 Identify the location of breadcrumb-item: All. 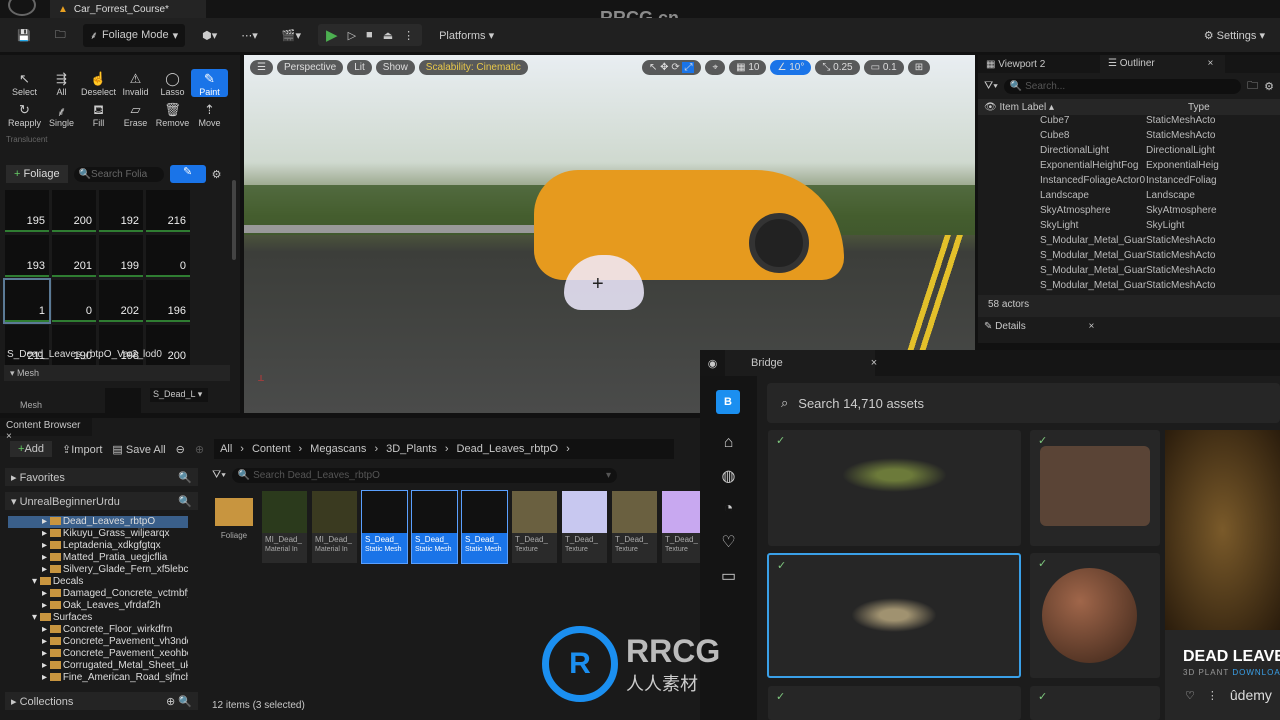
(226, 449).